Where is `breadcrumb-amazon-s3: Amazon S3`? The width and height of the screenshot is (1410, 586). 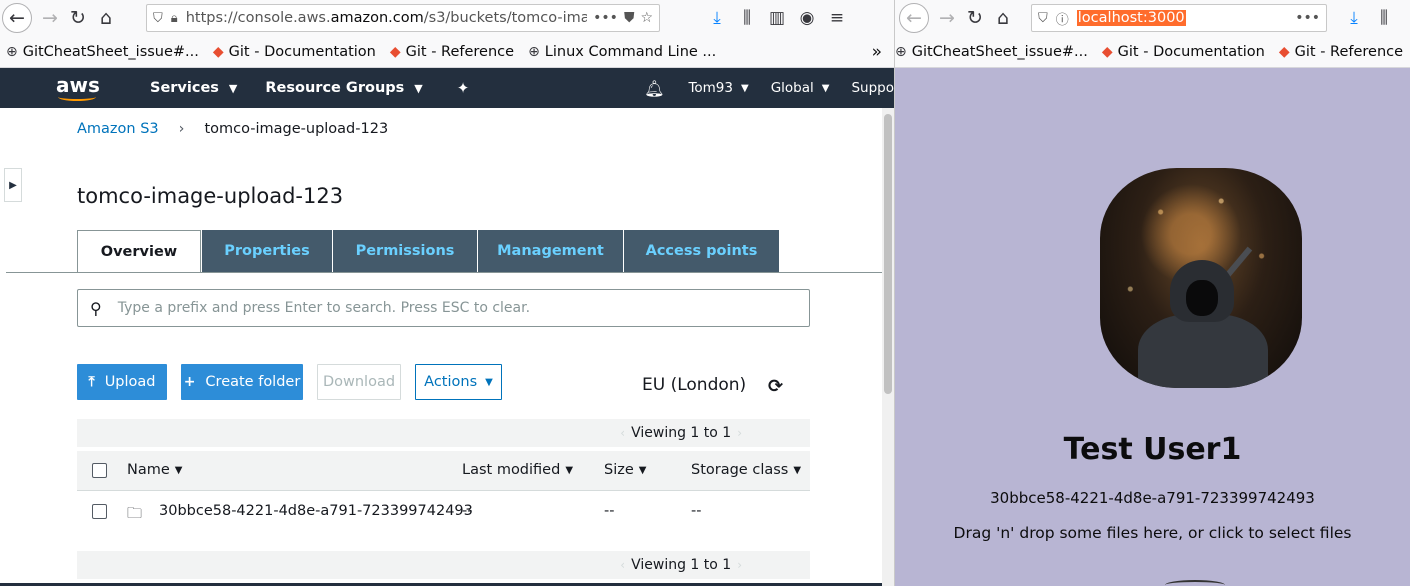
breadcrumb-amazon-s3: Amazon S3 is located at coordinates (118, 129).